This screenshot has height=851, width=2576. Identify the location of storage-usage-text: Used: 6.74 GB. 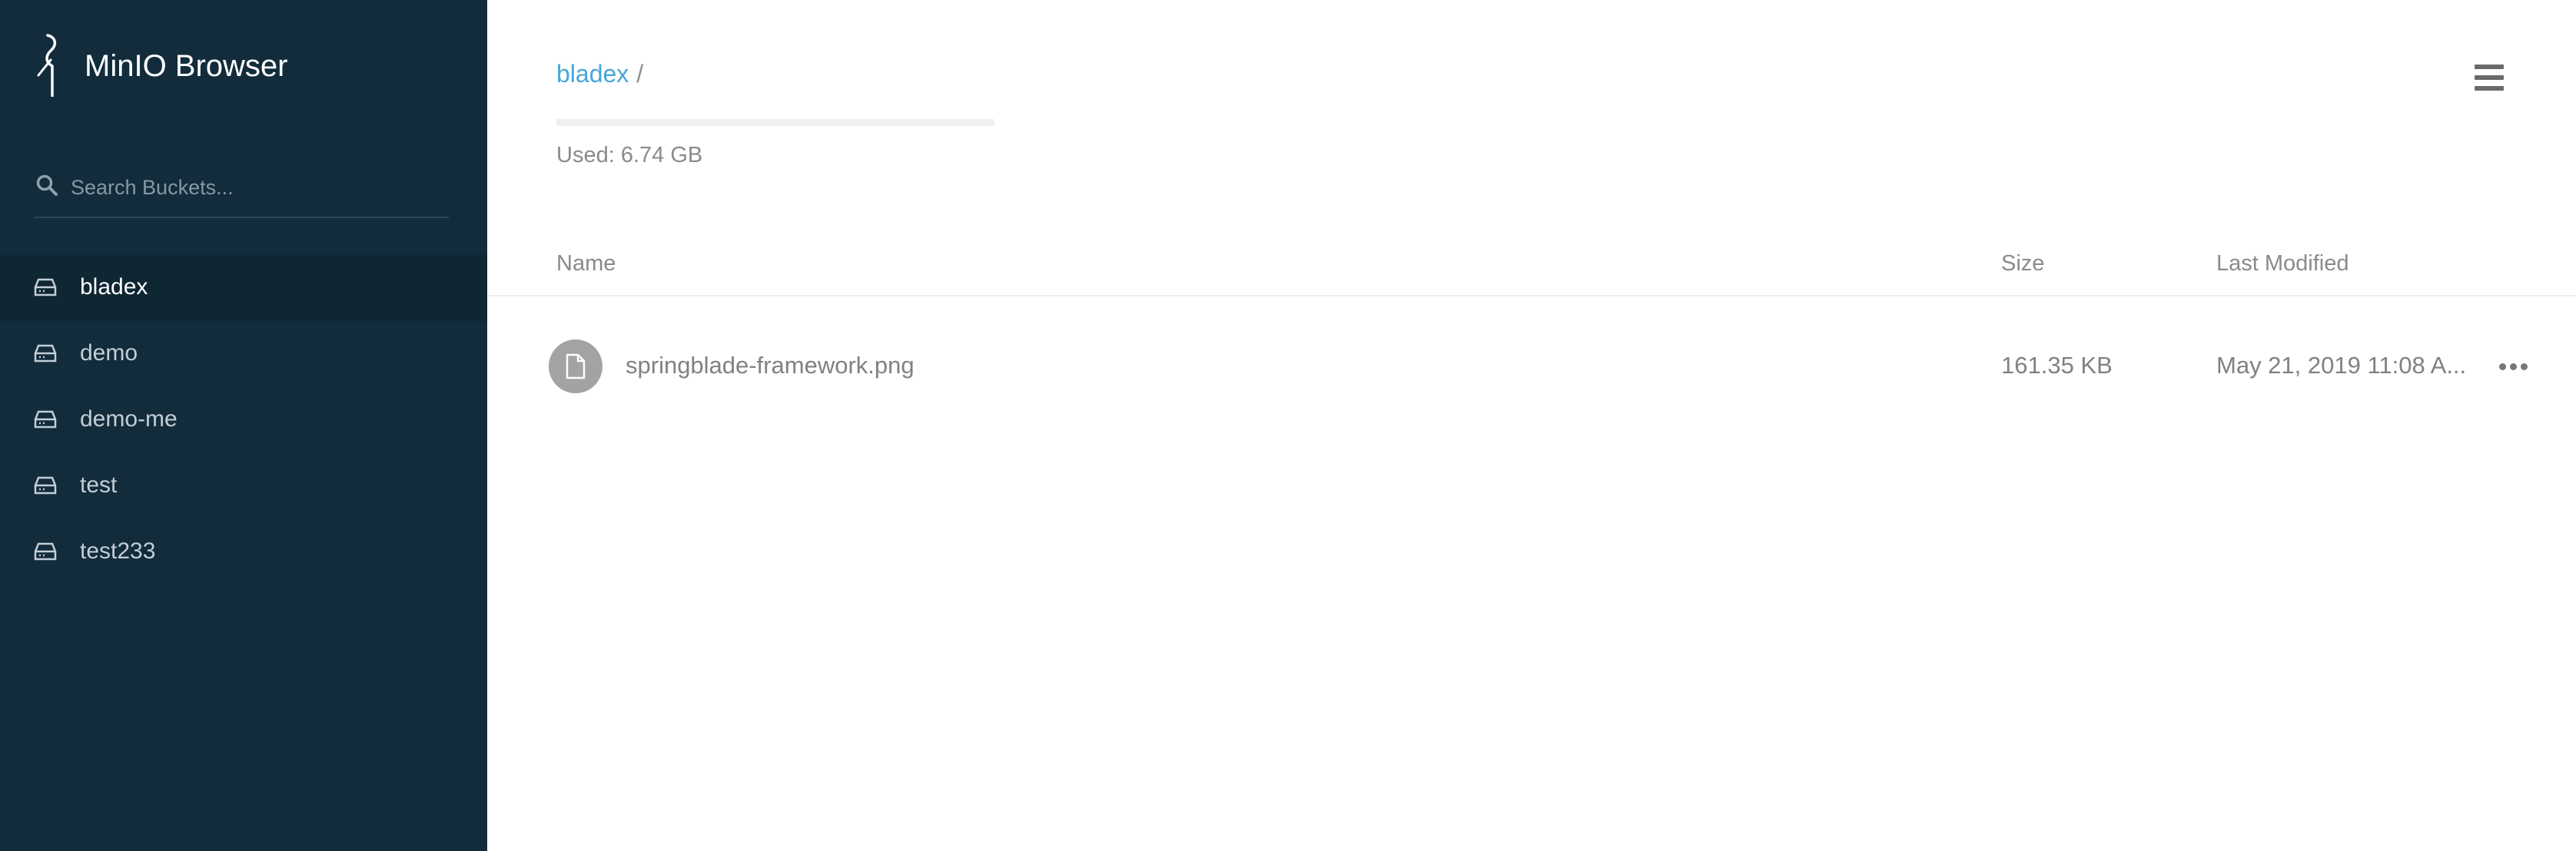
(629, 155).